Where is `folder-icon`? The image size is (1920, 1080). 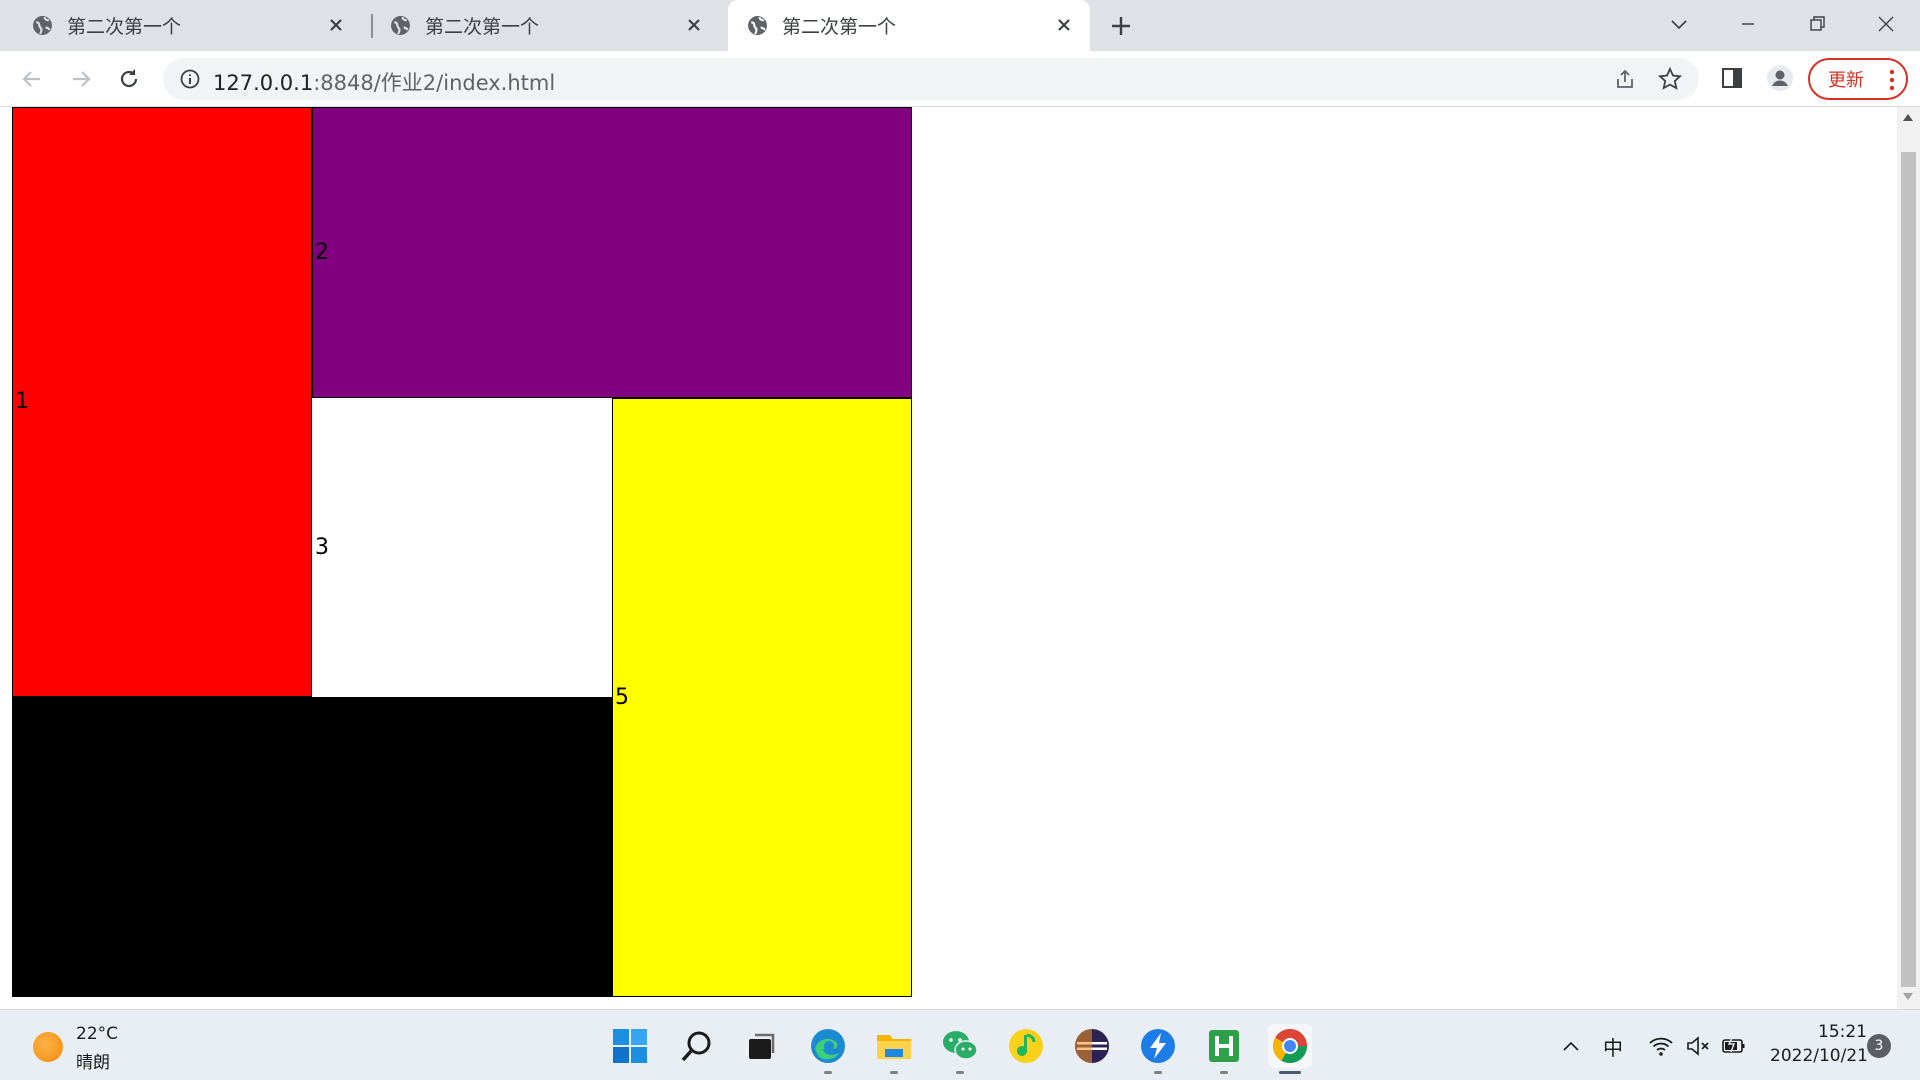
folder-icon is located at coordinates (894, 1047).